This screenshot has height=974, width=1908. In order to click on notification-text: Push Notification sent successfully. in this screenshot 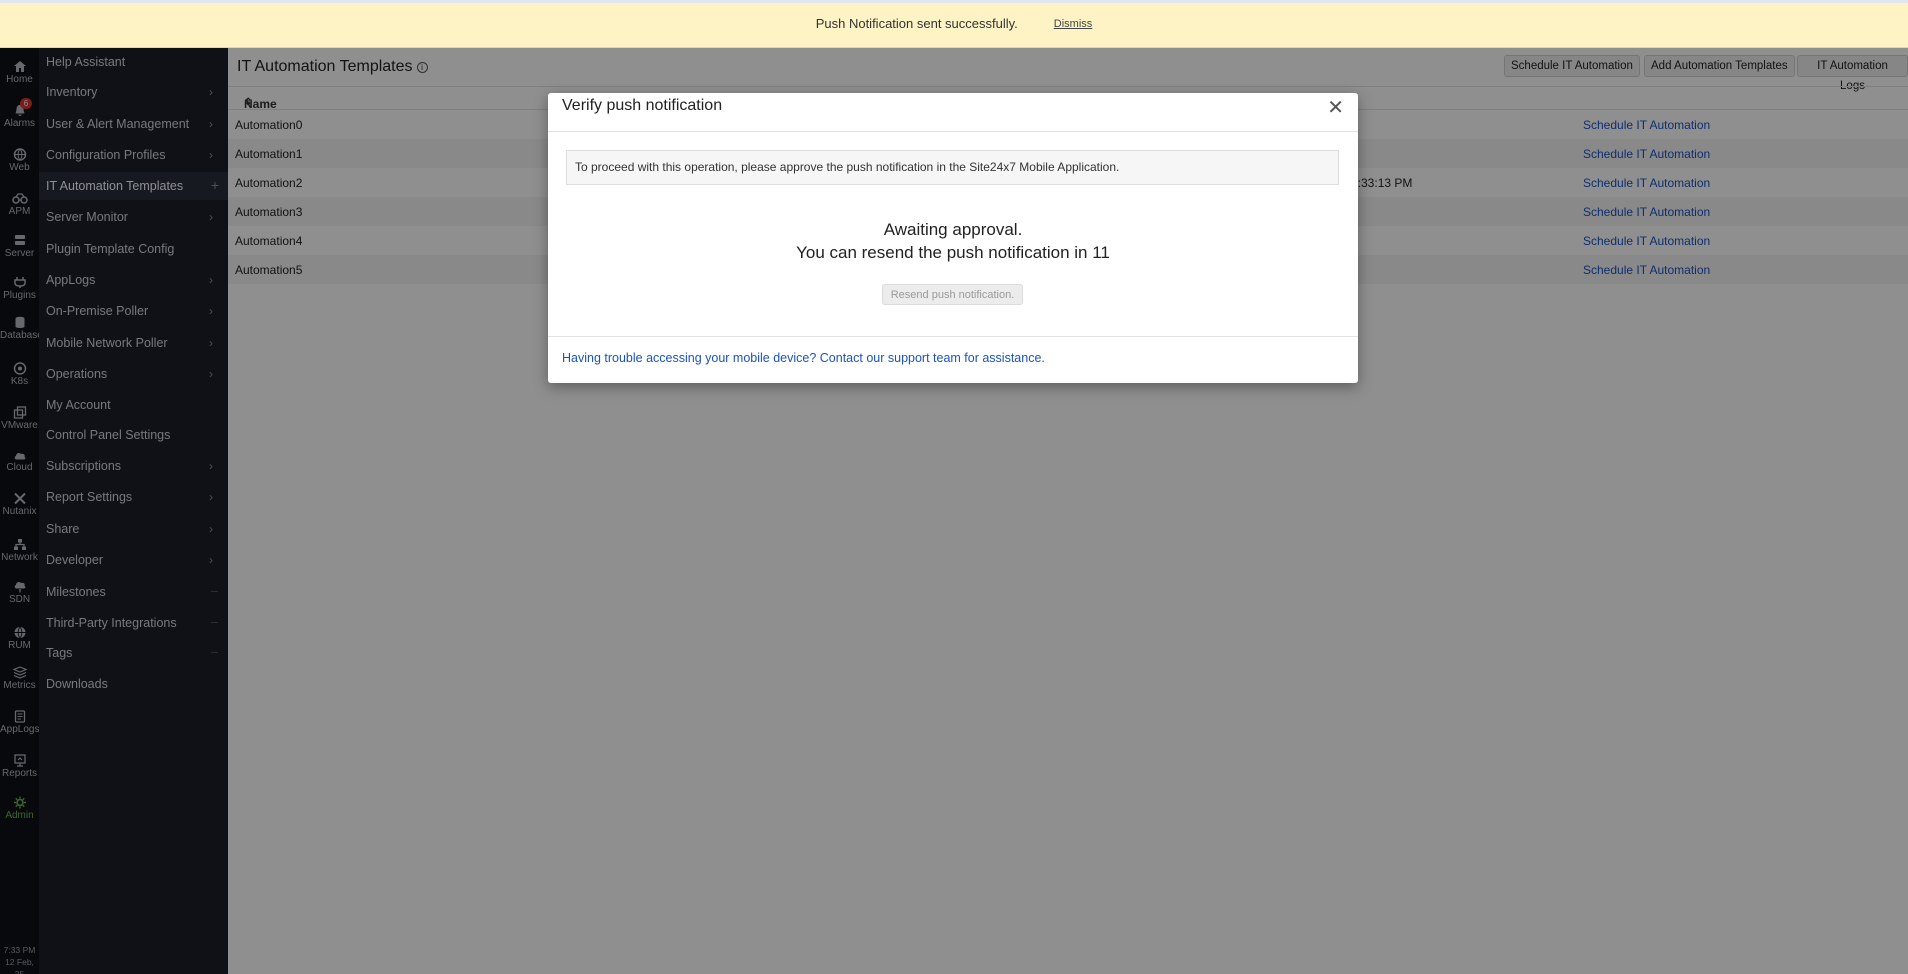, I will do `click(916, 23)`.